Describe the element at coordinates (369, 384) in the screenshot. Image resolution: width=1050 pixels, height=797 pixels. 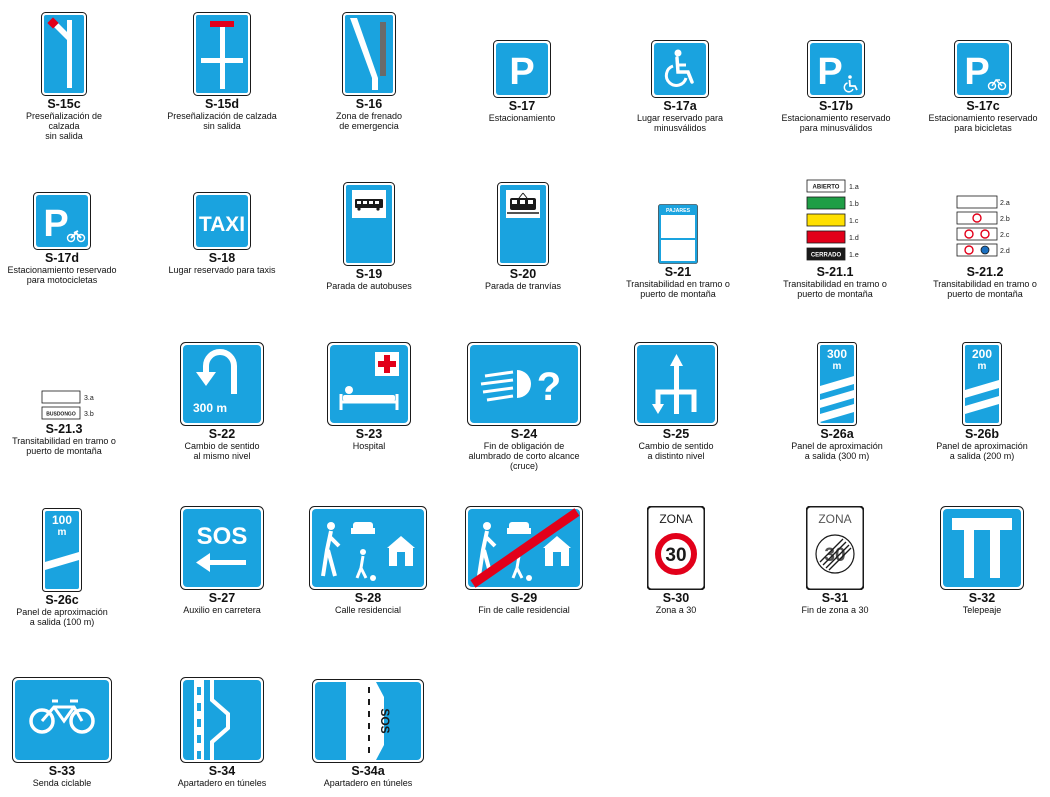
I see `hospital-bed-icon` at that location.